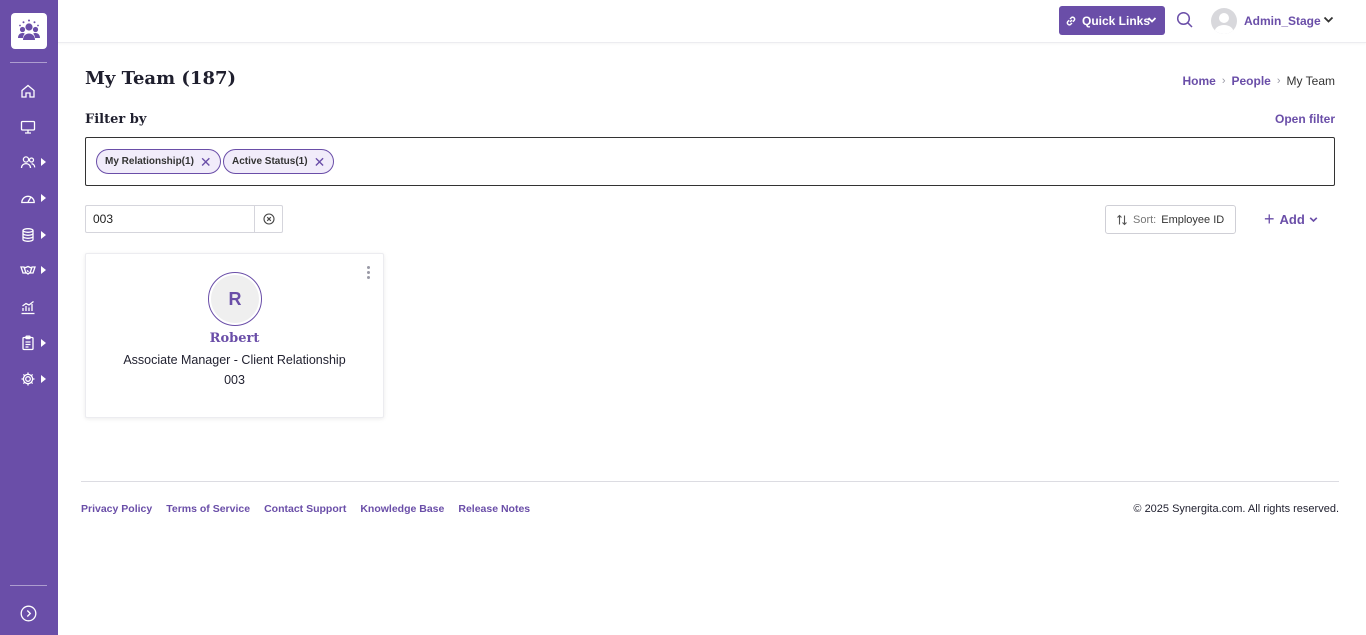  I want to click on dashboard-gauge-icon, so click(28, 199).